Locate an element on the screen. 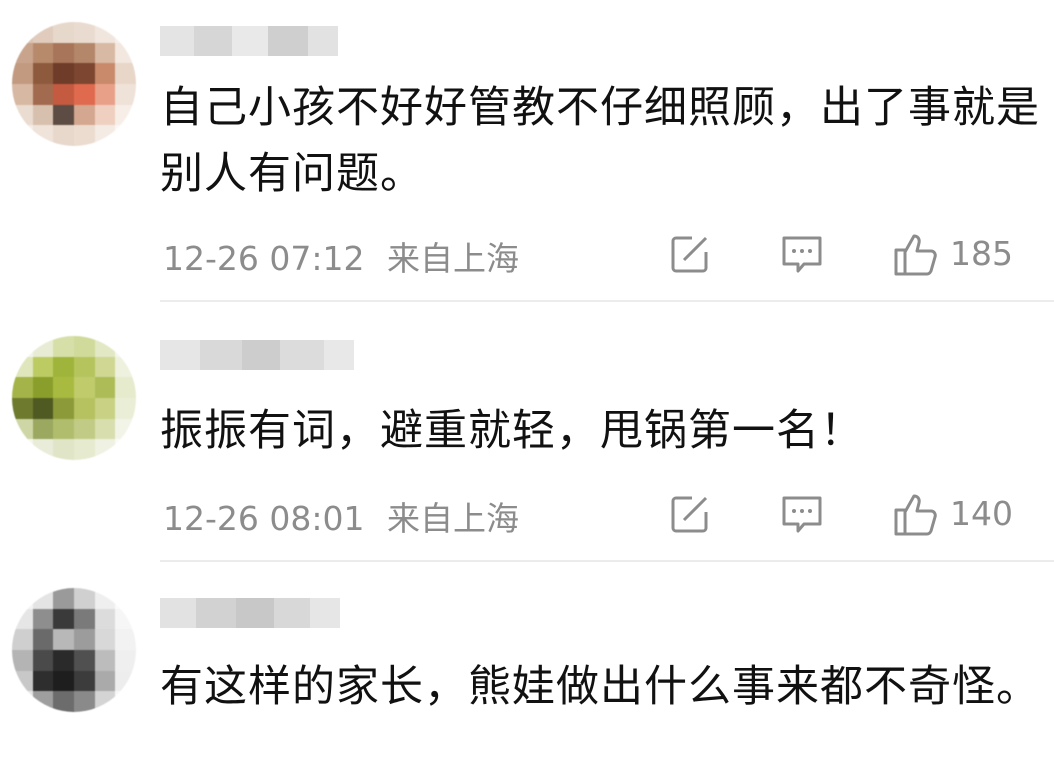 The height and width of the screenshot is (765, 1054). comment-text: 有这样的家长，熊娃做出什么事来都不奇怪。 is located at coordinates (600, 687).